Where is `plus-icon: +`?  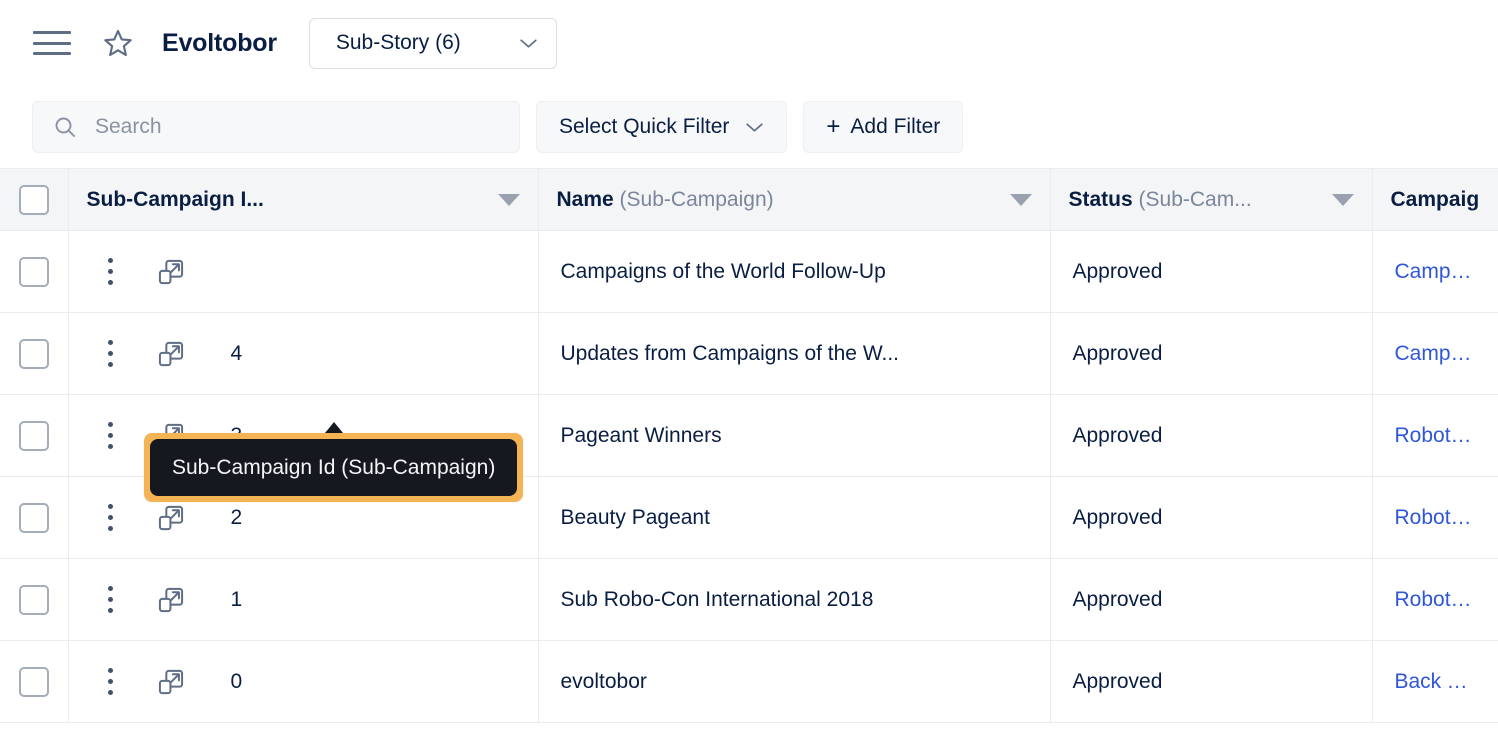
plus-icon: + is located at coordinates (833, 126).